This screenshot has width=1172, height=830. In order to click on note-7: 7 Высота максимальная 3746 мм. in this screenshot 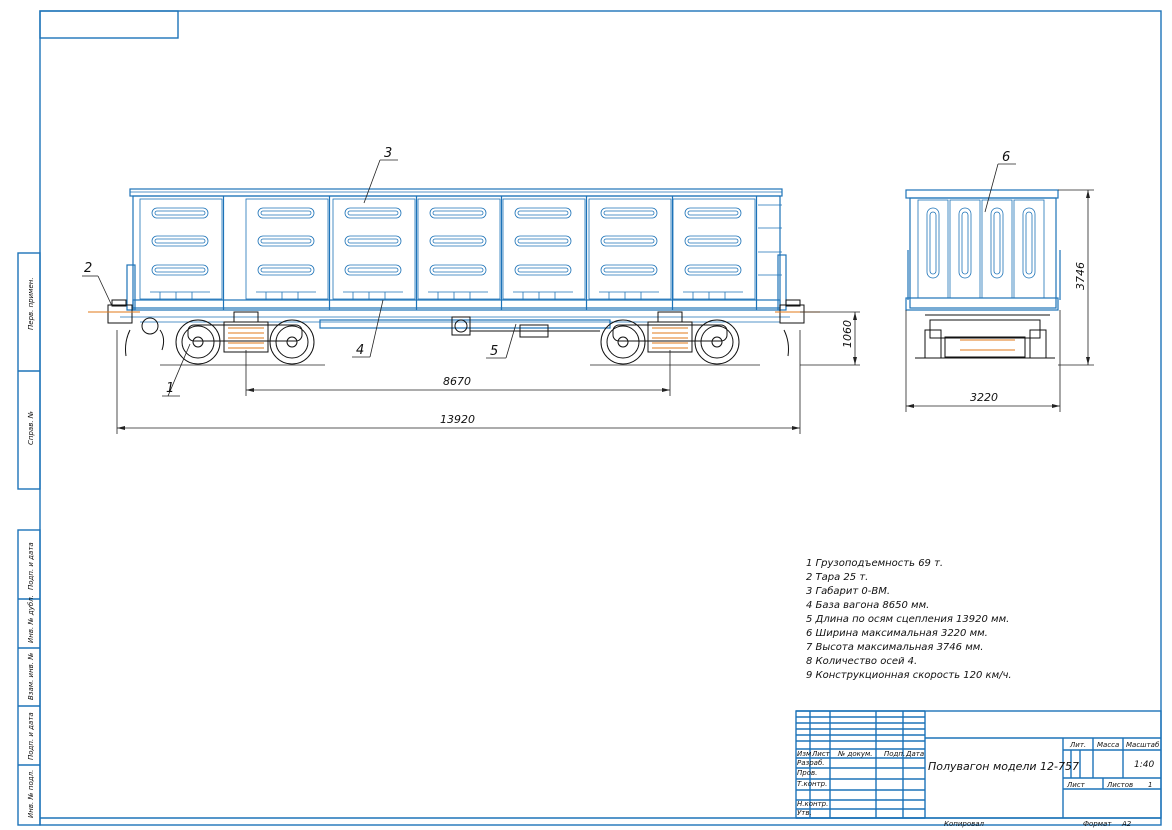, I will do `click(894, 647)`.